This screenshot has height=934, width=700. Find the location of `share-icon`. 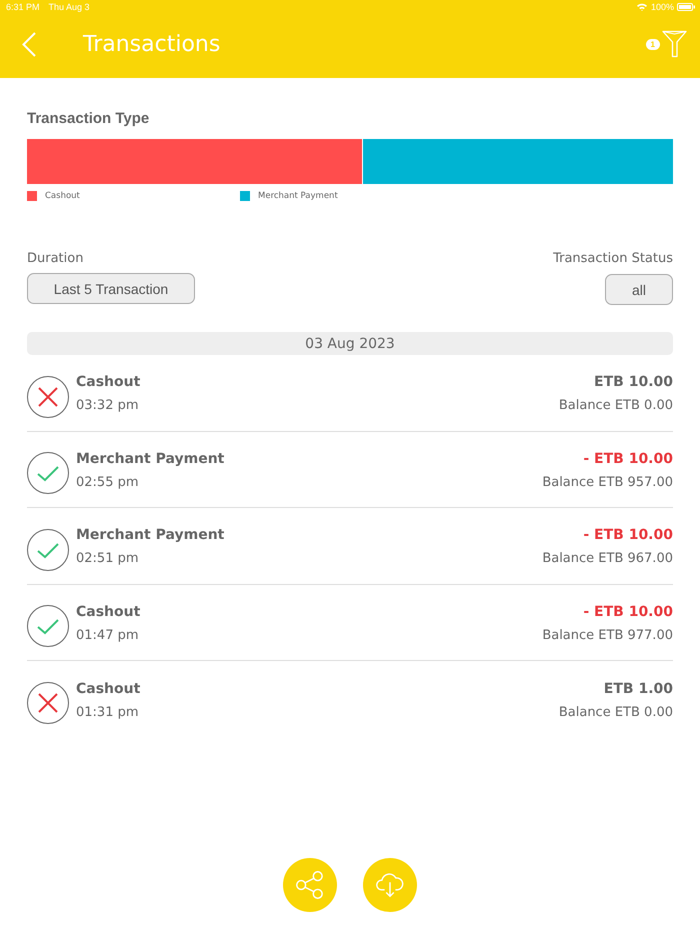

share-icon is located at coordinates (310, 885).